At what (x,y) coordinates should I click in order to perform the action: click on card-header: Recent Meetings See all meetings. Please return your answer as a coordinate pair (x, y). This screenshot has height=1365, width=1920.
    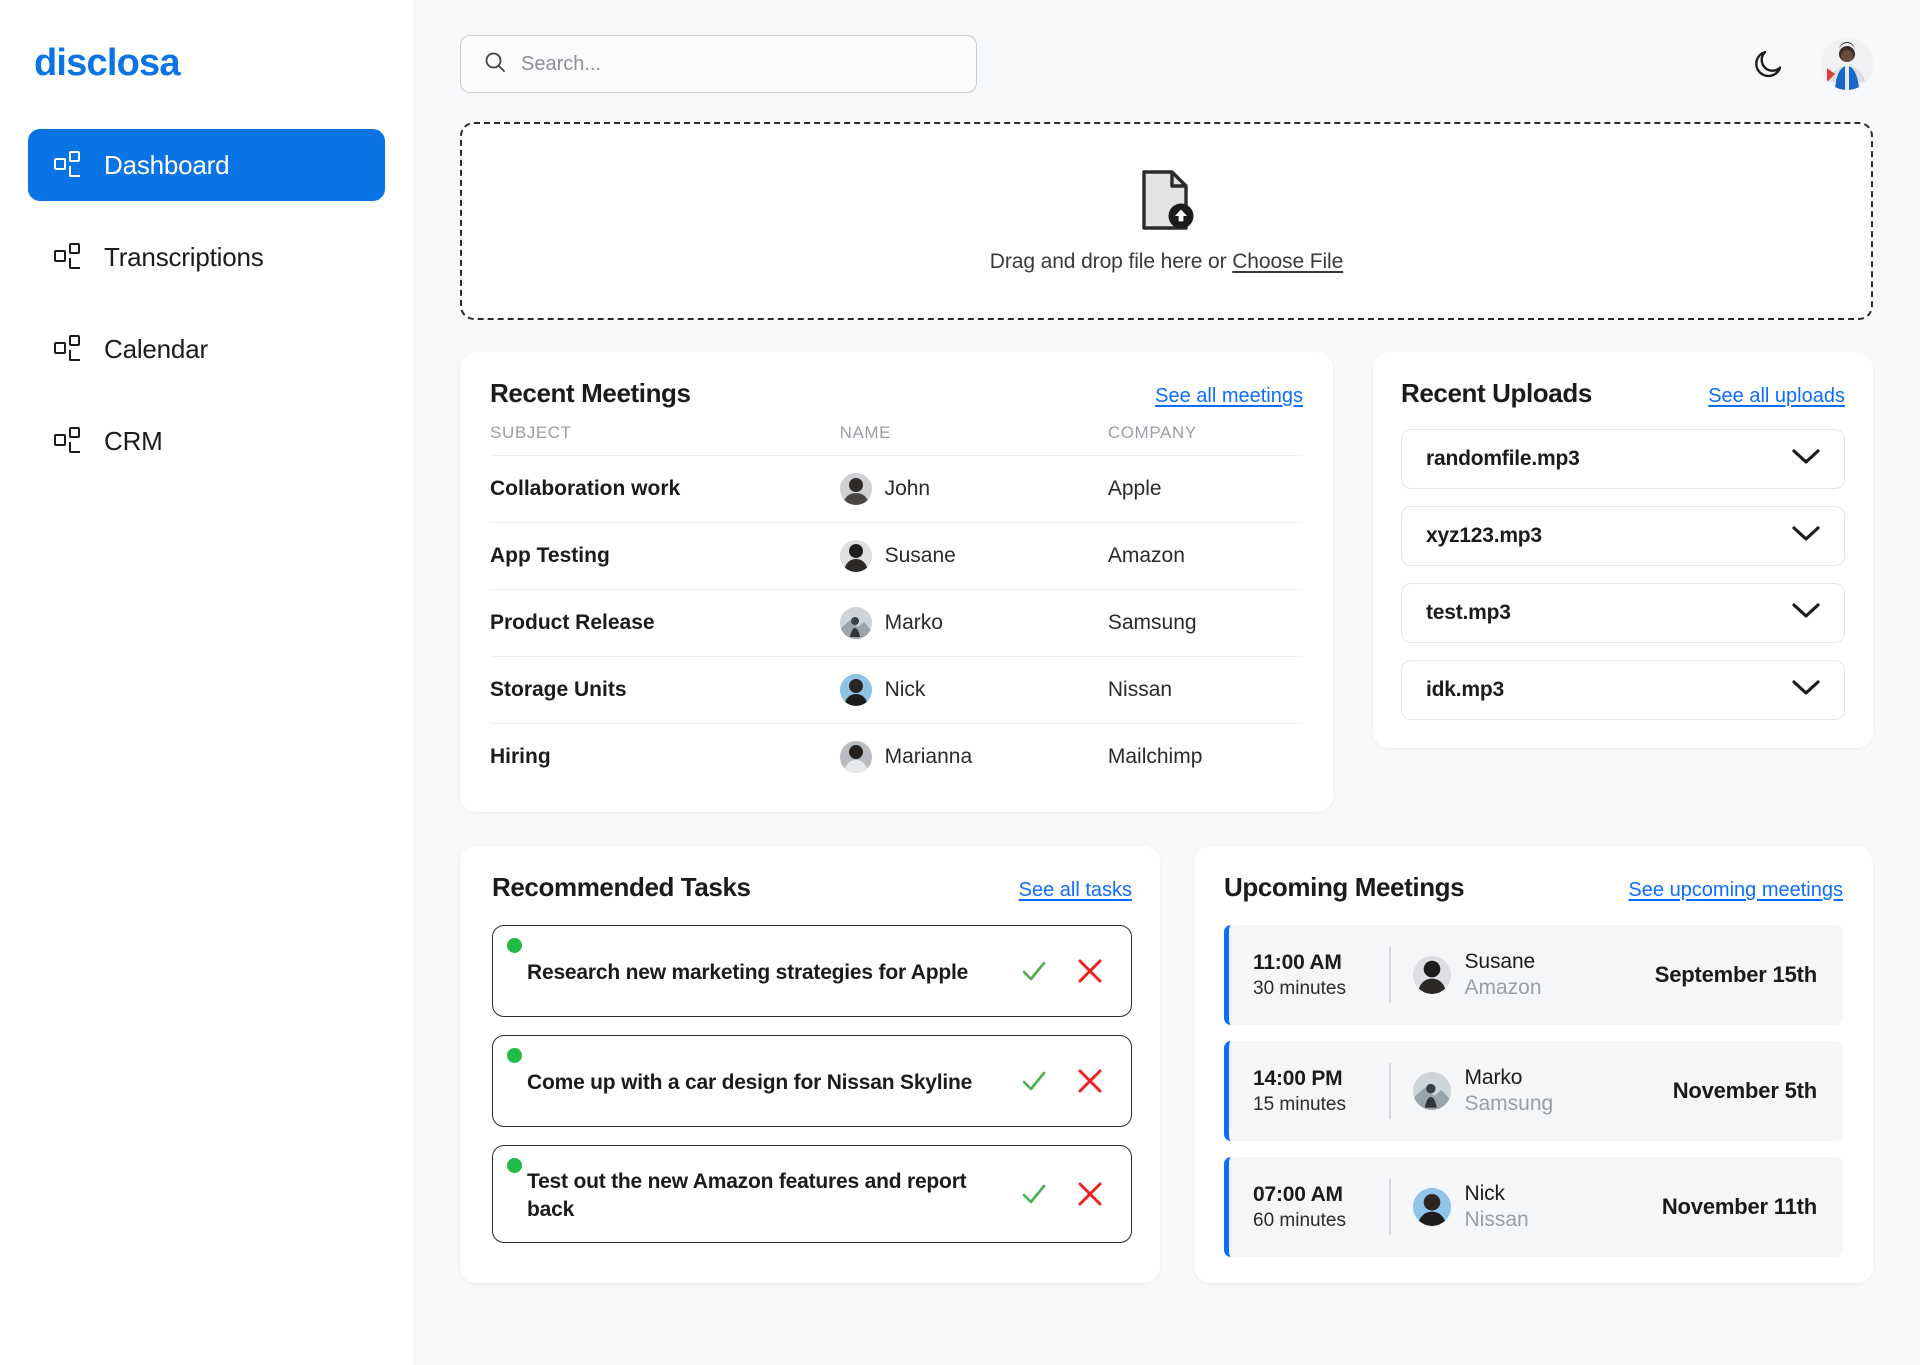
    Looking at the image, I should click on (896, 393).